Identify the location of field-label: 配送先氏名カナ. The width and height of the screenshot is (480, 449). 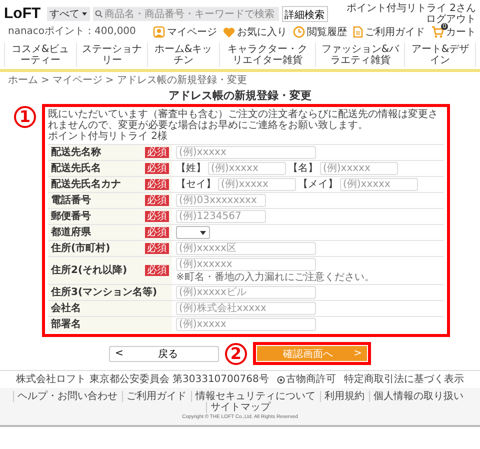
(86, 184).